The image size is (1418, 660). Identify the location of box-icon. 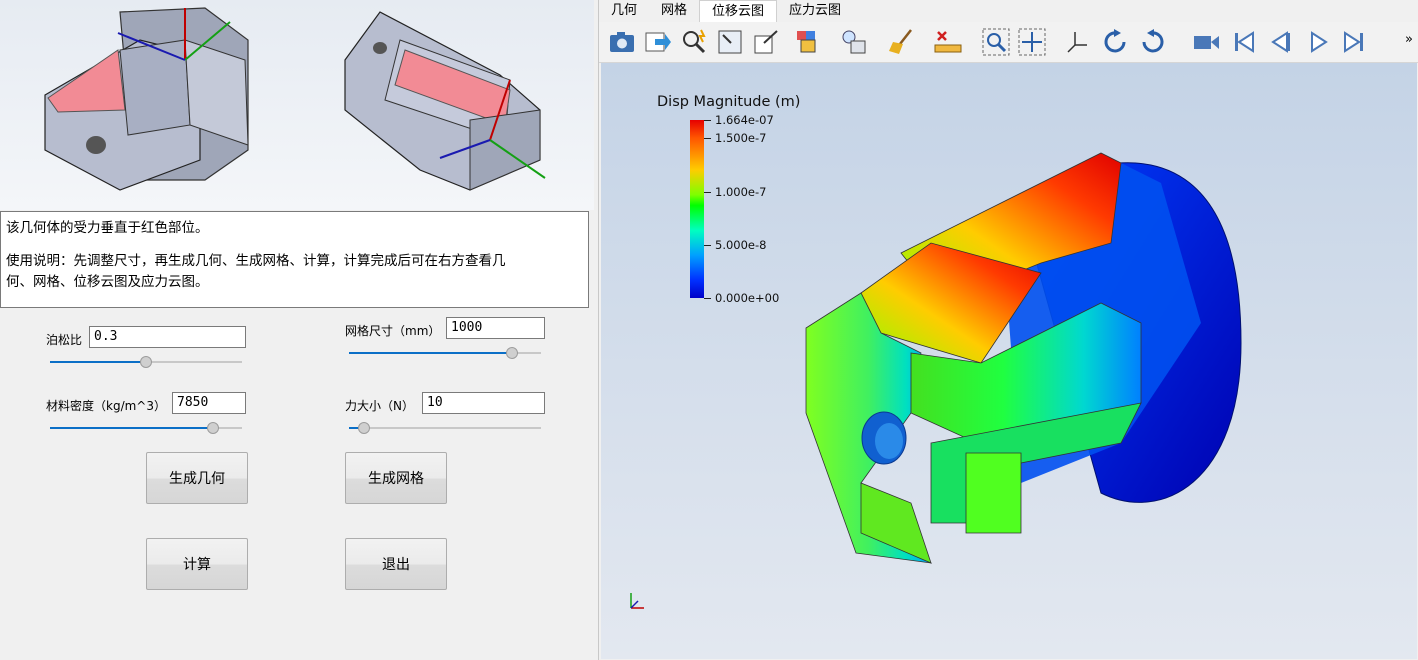
(766, 42).